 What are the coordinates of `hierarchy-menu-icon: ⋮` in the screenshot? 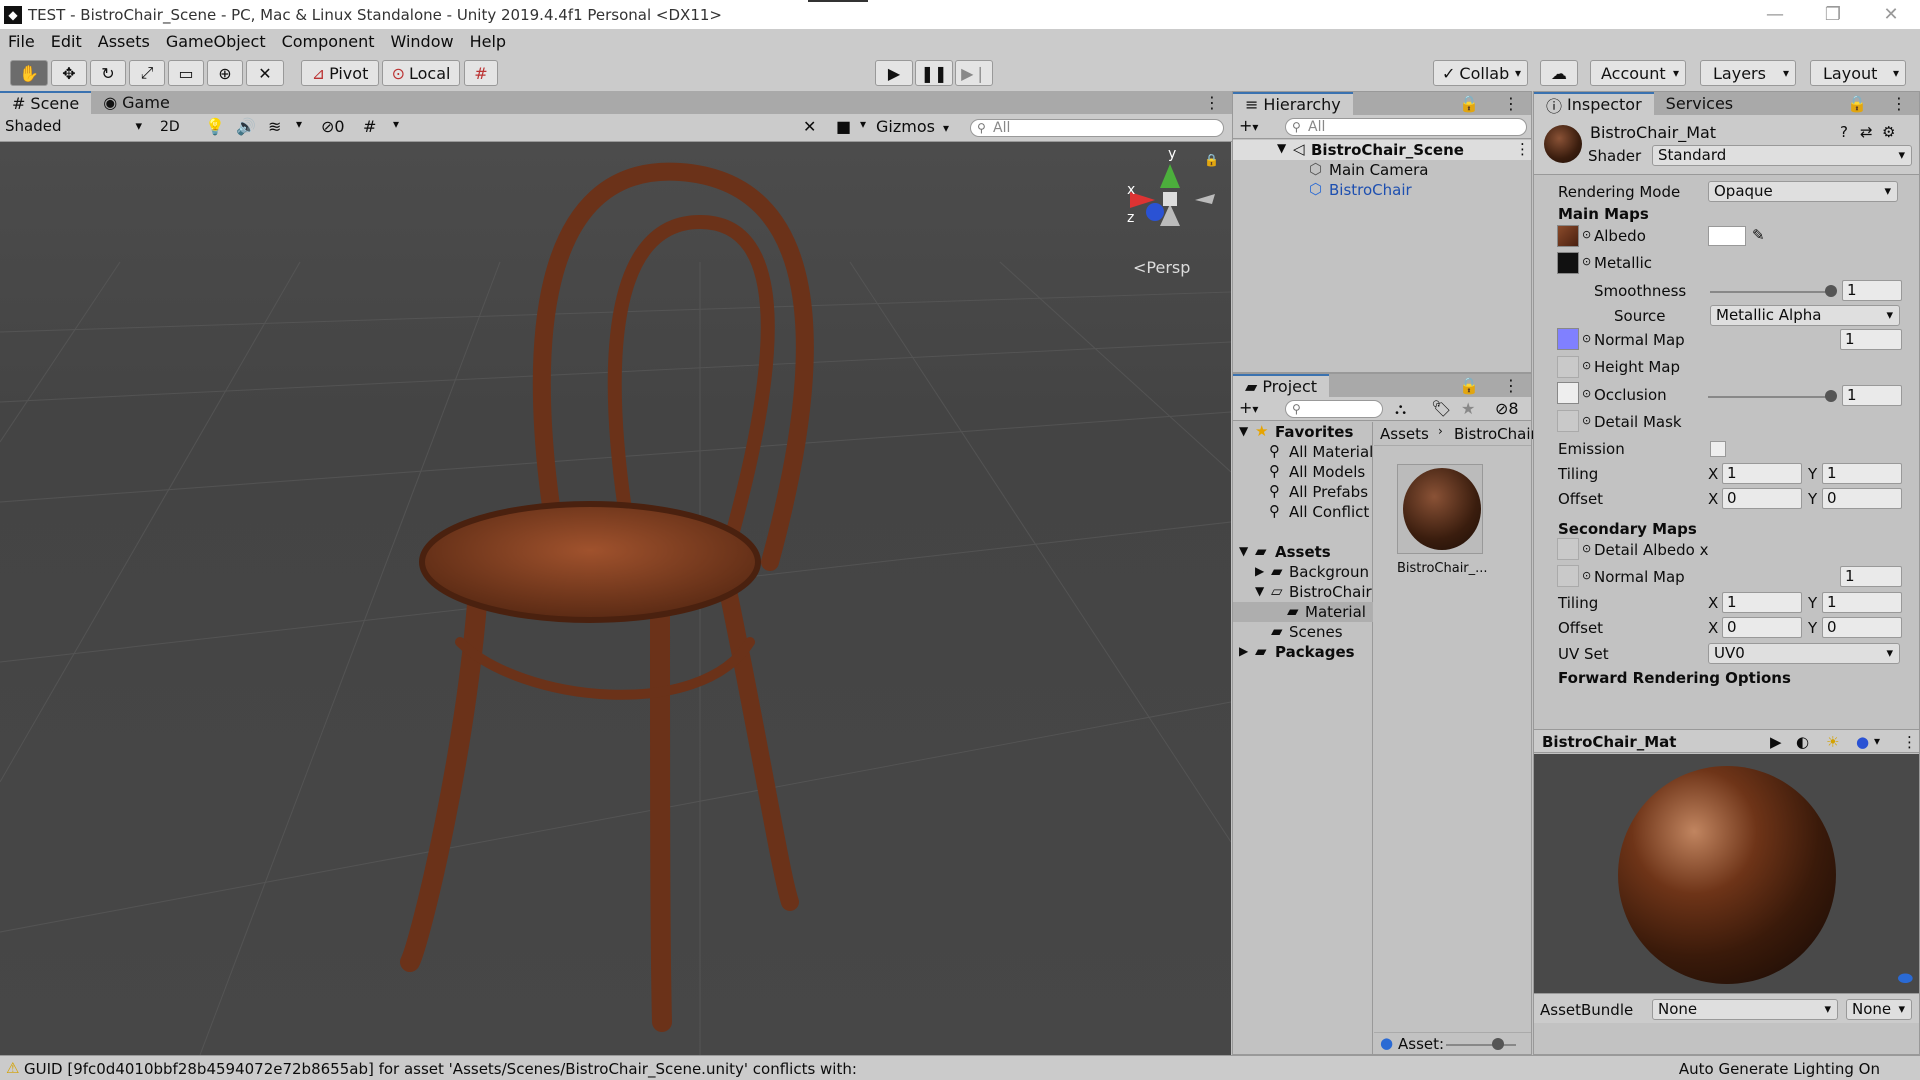 It's located at (1511, 103).